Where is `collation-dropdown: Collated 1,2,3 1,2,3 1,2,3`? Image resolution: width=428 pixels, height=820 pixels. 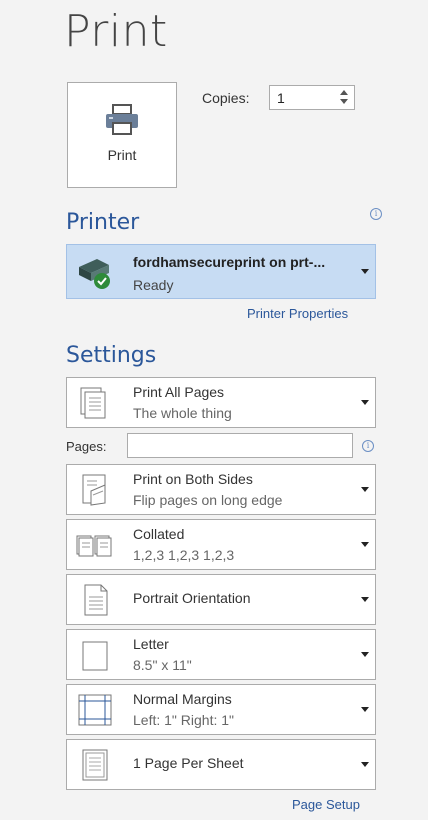 collation-dropdown: Collated 1,2,3 1,2,3 1,2,3 is located at coordinates (221, 544).